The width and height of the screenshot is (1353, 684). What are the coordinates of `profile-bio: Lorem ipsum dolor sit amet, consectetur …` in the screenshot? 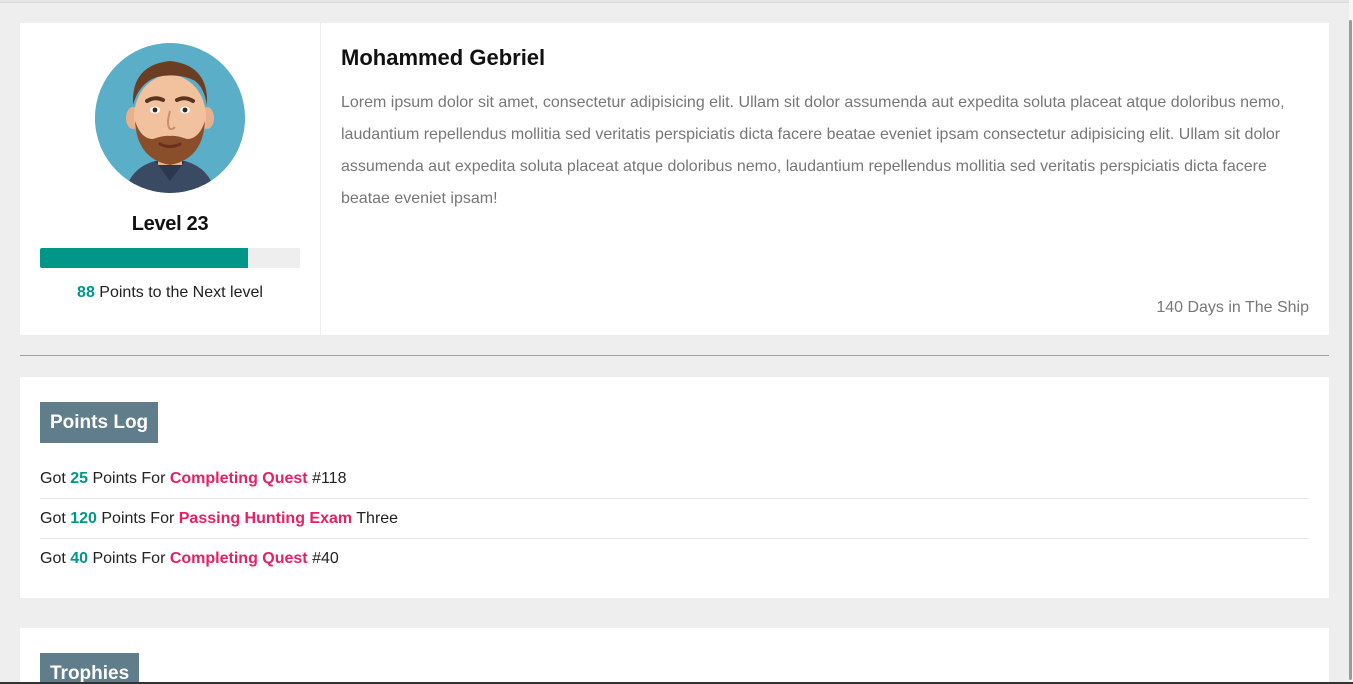 It's located at (813, 150).